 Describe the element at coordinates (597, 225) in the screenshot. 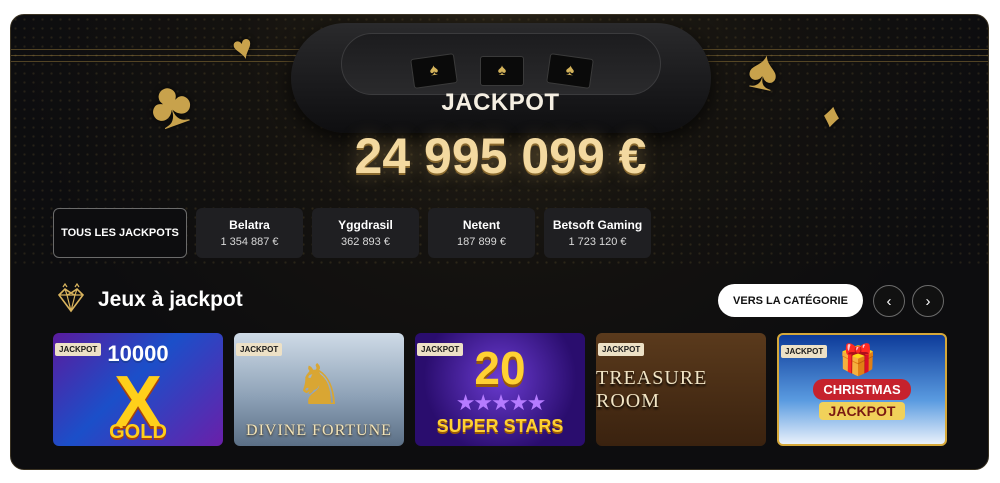

I see `tab-label: Betsoft Gaming` at that location.